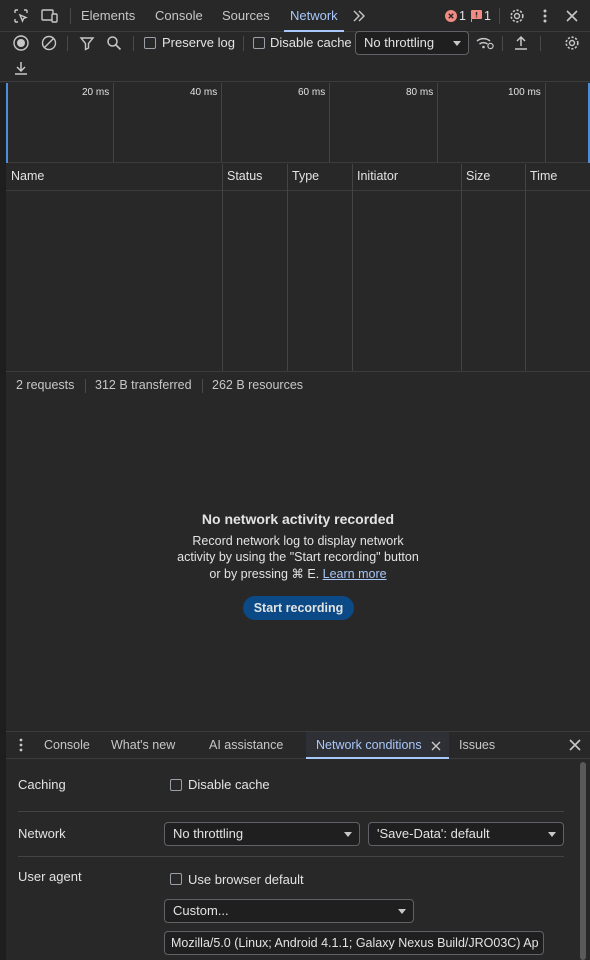  I want to click on nc-disable-cache-checkbox, so click(176, 785).